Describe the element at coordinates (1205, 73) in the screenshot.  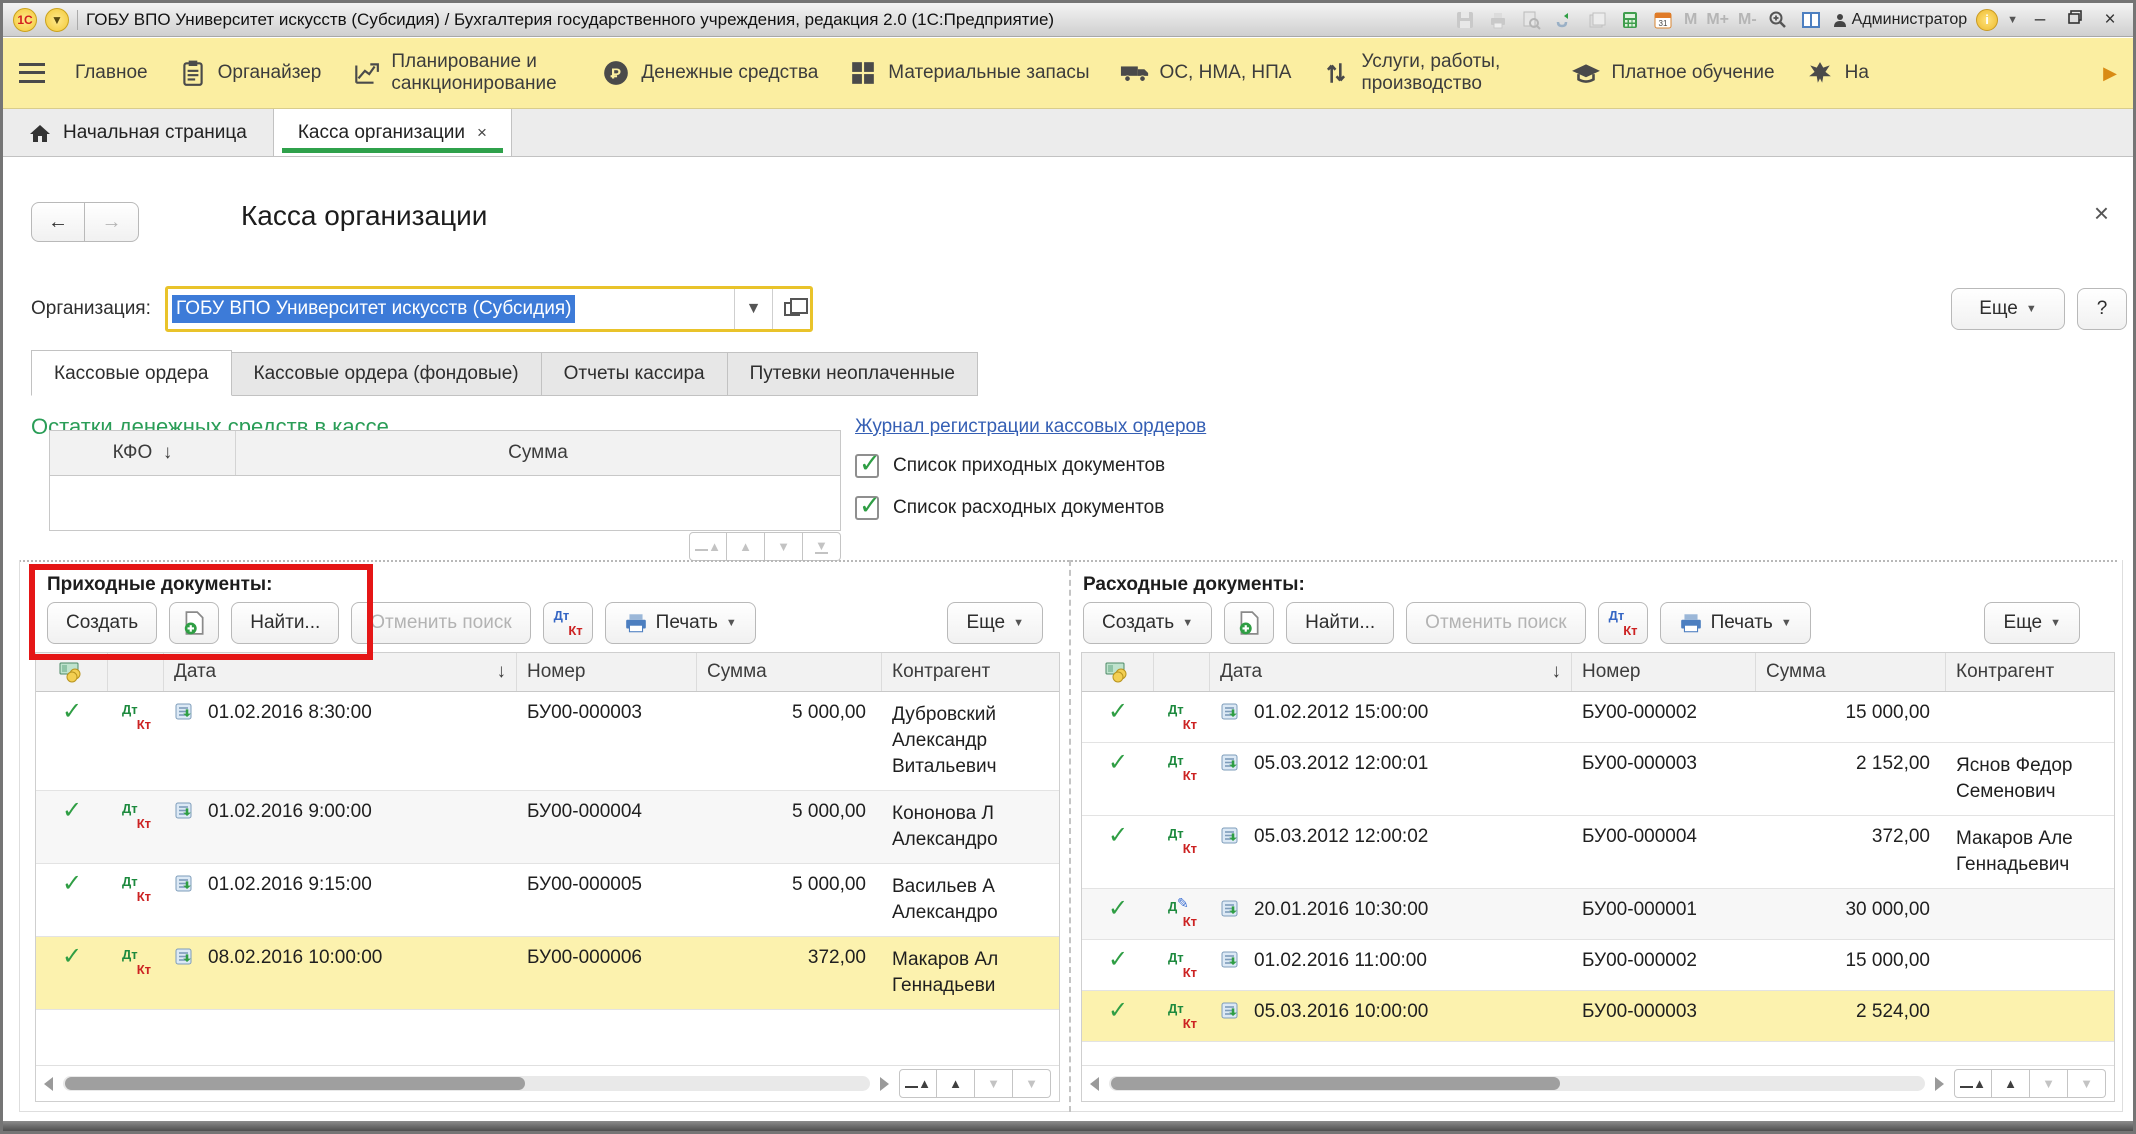
I see `ribbon-item-5: ОС, НМА, НПА` at that location.